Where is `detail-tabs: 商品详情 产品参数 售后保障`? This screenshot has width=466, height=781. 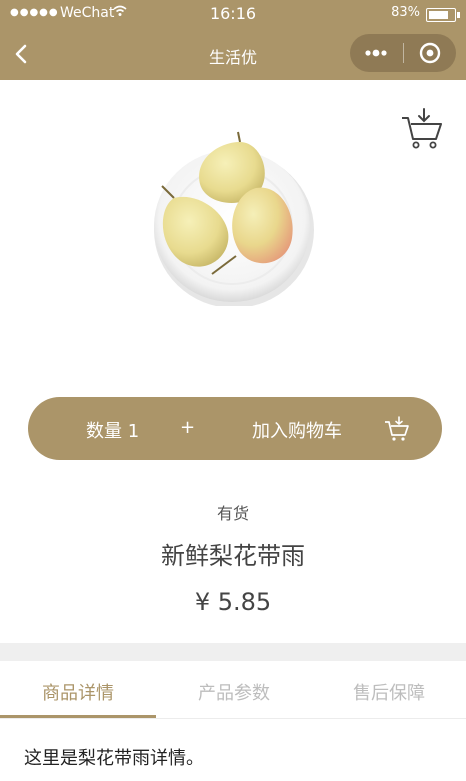
detail-tabs: 商品详情 产品参数 售后保障 is located at coordinates (233, 690).